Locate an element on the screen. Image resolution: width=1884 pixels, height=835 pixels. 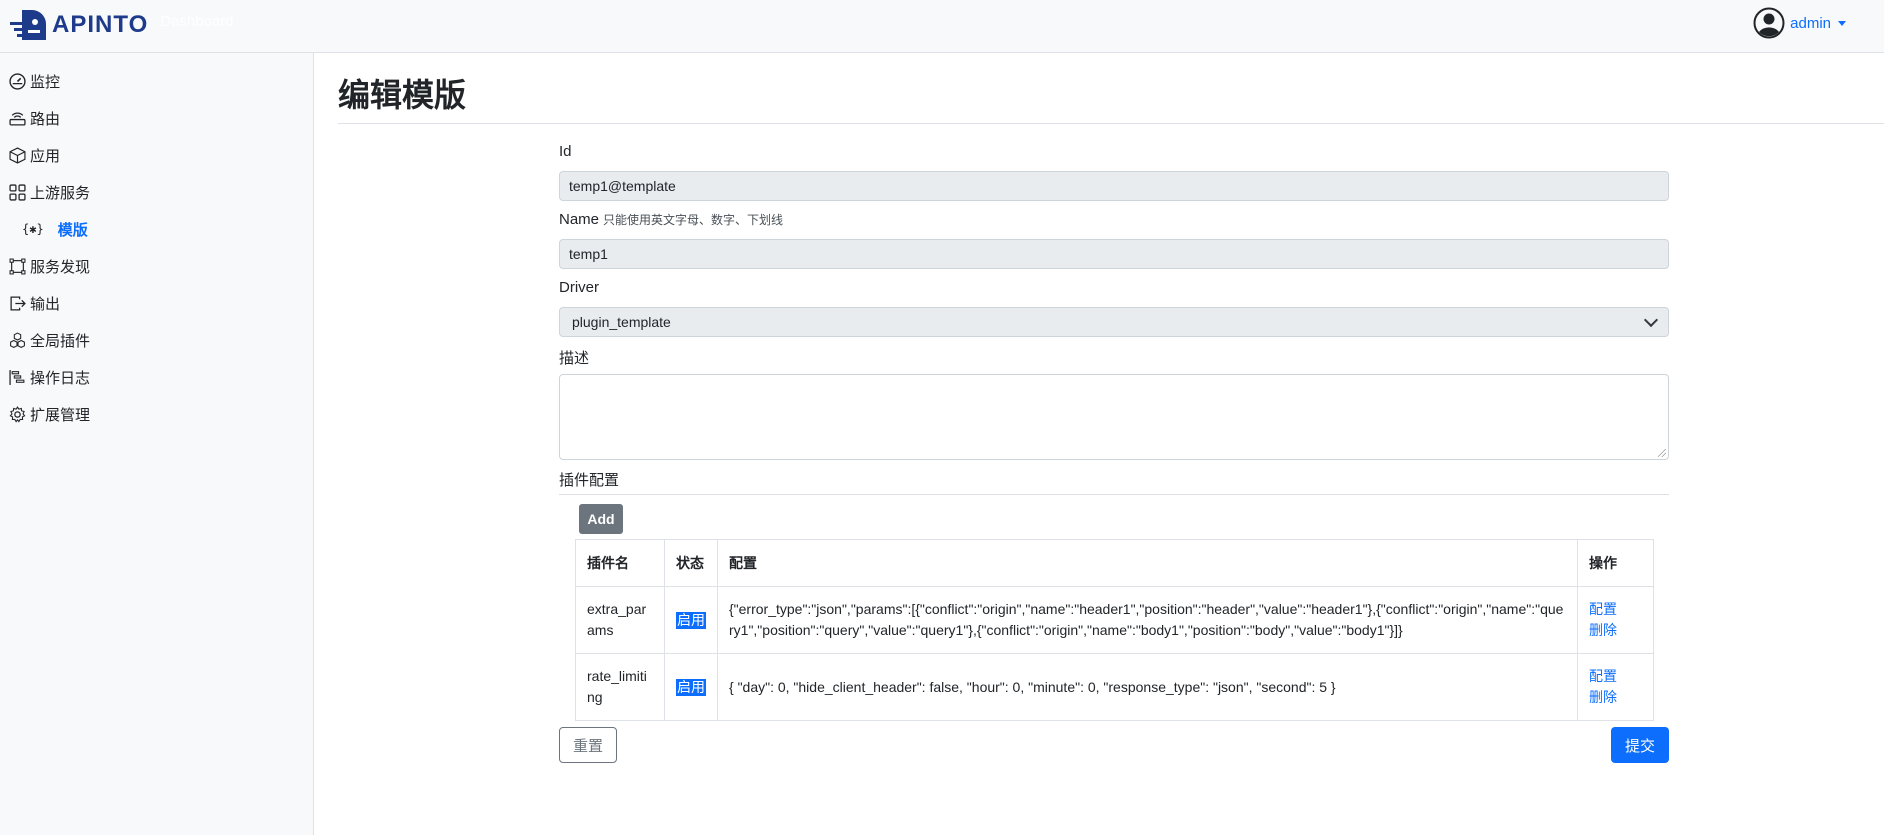
sidebar-item-extensions: 扩展管理 is located at coordinates (49, 414).